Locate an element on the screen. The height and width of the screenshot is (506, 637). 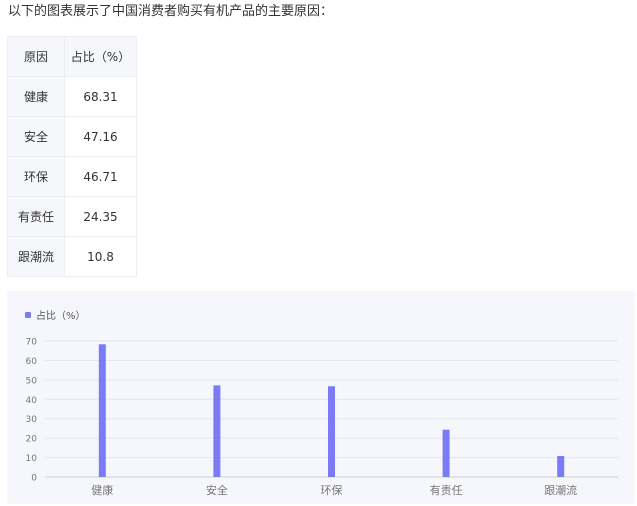
table-row: 环保 46.71 is located at coordinates (72, 176).